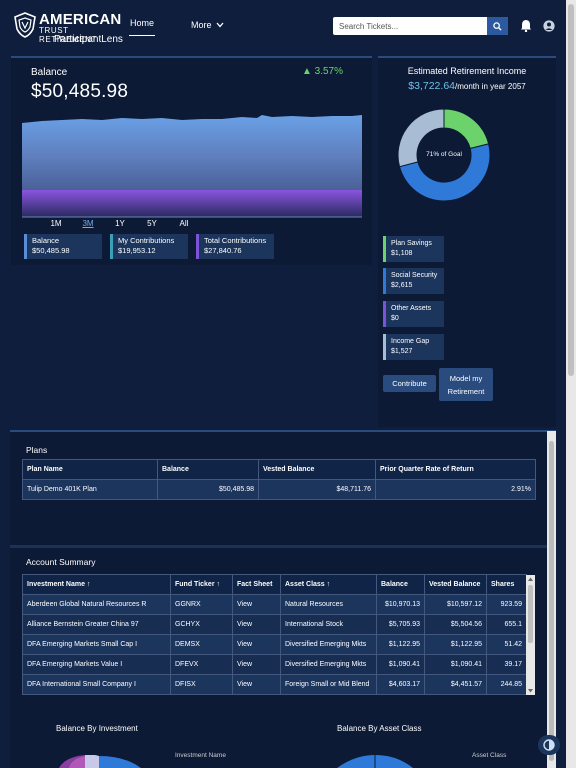 This screenshot has width=576, height=768. I want to click on contrast-icon, so click(549, 745).